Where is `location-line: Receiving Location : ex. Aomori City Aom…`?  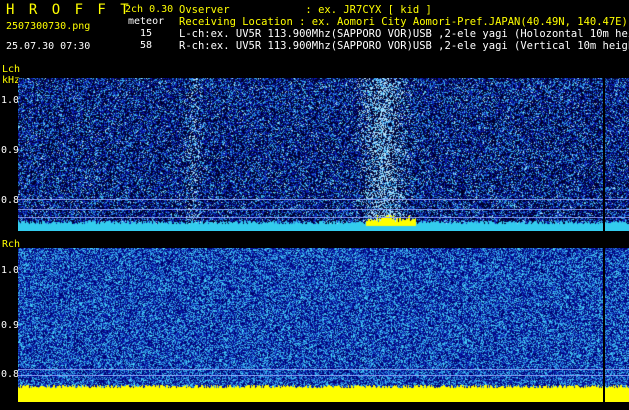 location-line: Receiving Location : ex. Aomori City Aom… is located at coordinates (403, 22).